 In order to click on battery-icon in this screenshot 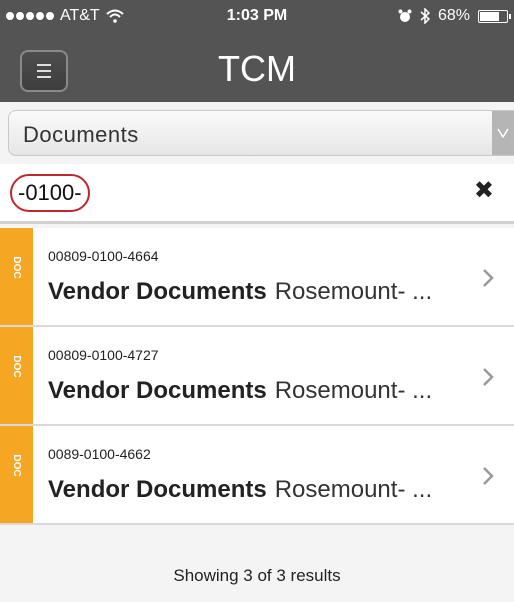, I will do `click(494, 16)`.